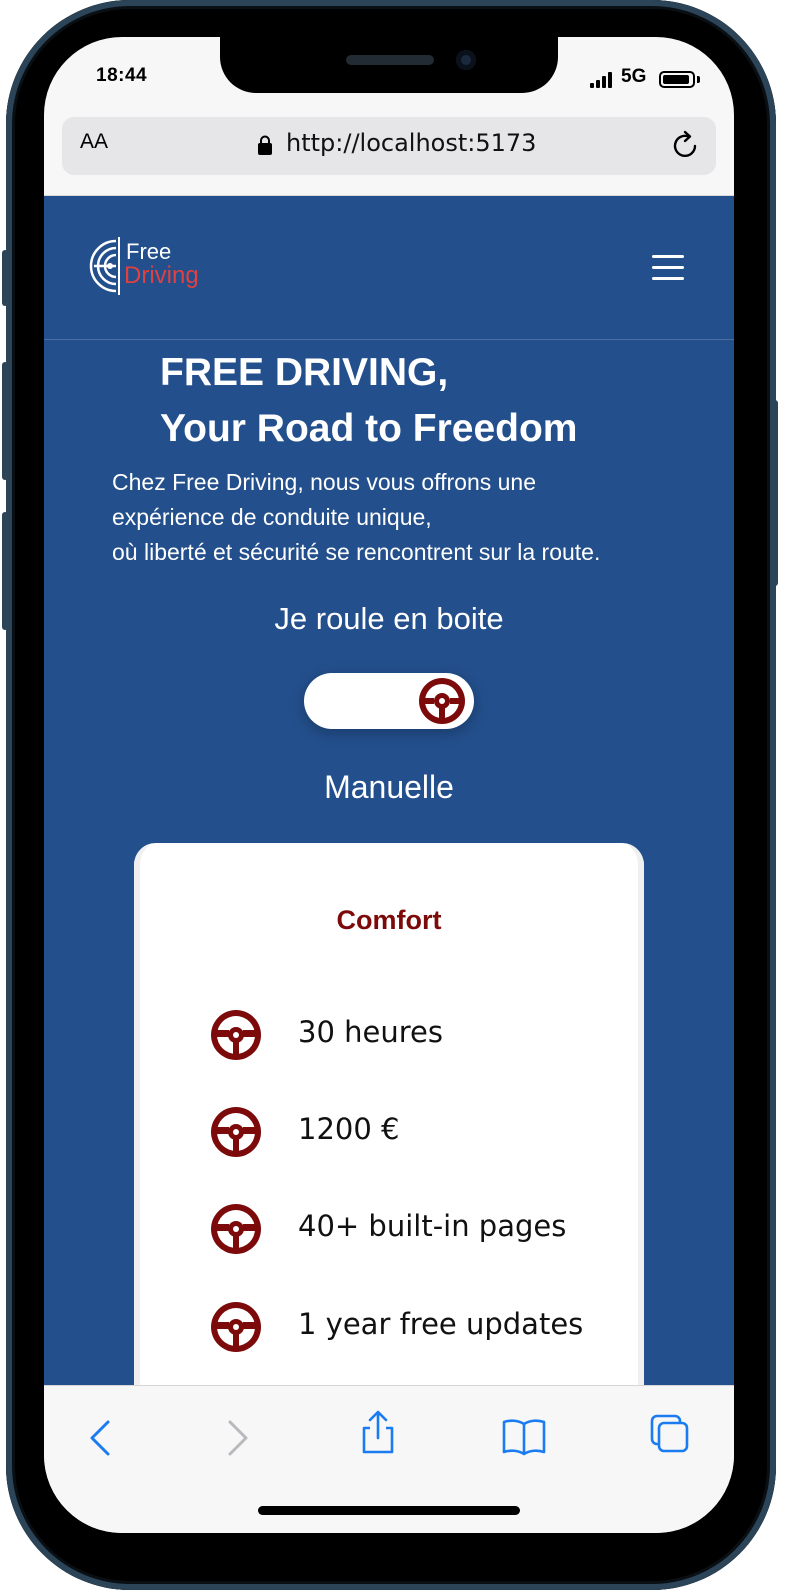  I want to click on feature-label: 1 year free updates, so click(441, 1324).